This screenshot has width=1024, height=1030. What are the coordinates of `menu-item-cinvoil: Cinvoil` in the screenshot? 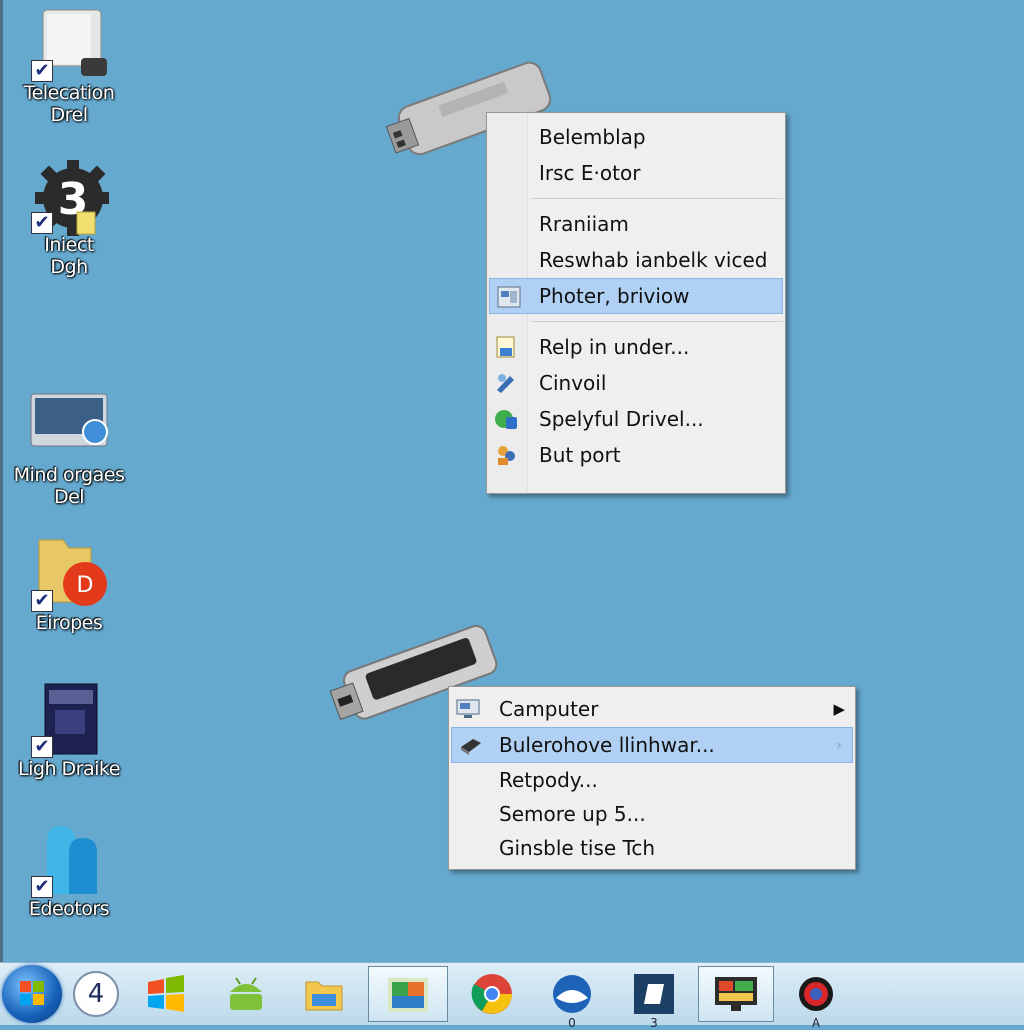 It's located at (636, 383).